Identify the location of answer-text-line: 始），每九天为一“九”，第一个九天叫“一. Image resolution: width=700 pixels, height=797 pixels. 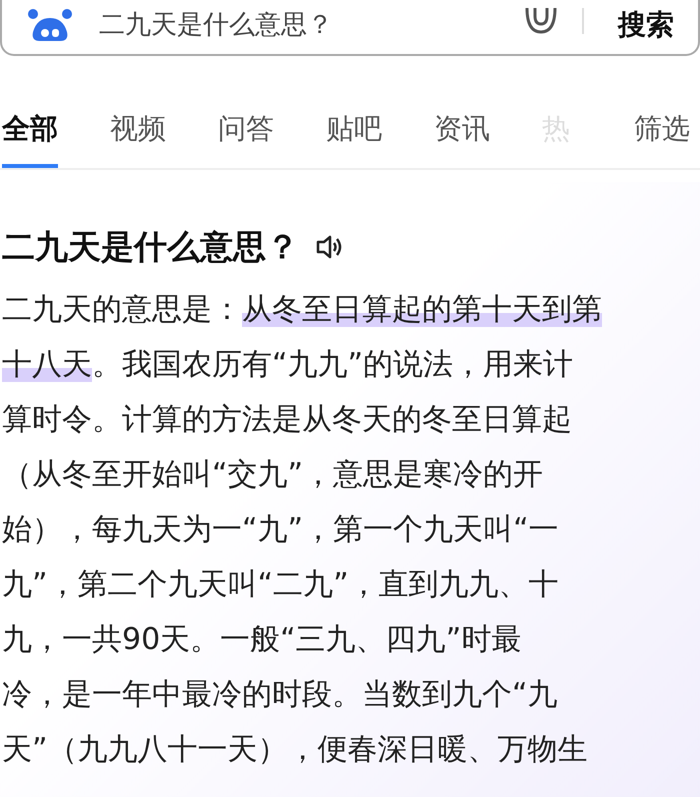
(281, 530).